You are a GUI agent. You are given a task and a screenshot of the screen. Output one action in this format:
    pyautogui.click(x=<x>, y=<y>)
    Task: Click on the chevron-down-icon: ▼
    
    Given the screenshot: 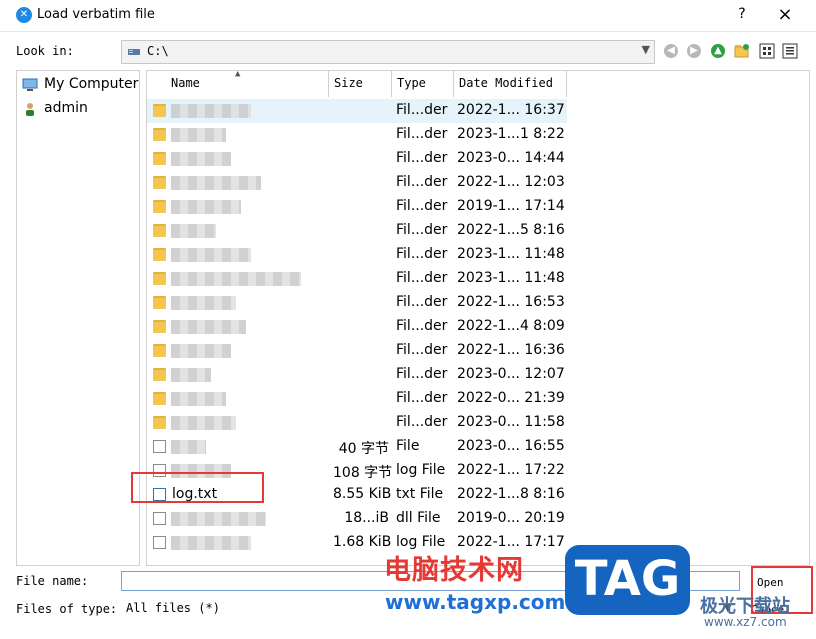 What is the action you would take?
    pyautogui.click(x=646, y=49)
    